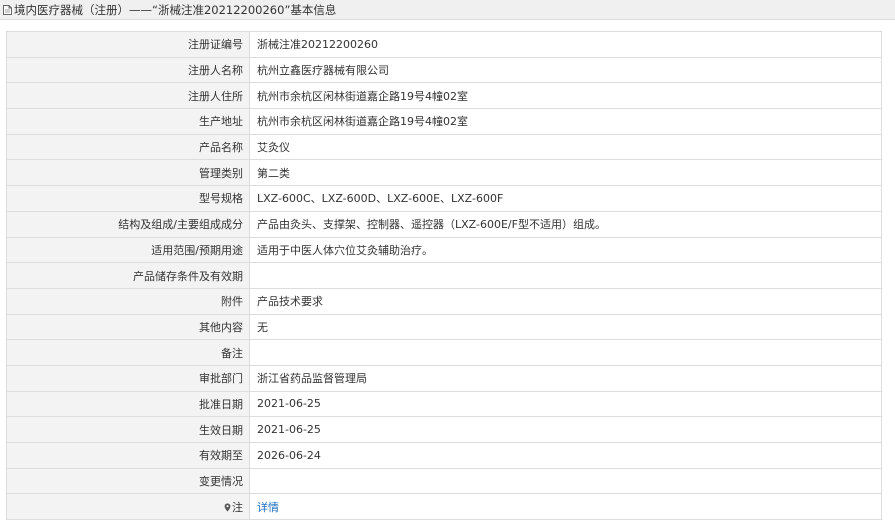  I want to click on page-title: 境内医疗器械（注册）——“浙械注准20212200260”基本信息, so click(175, 9).